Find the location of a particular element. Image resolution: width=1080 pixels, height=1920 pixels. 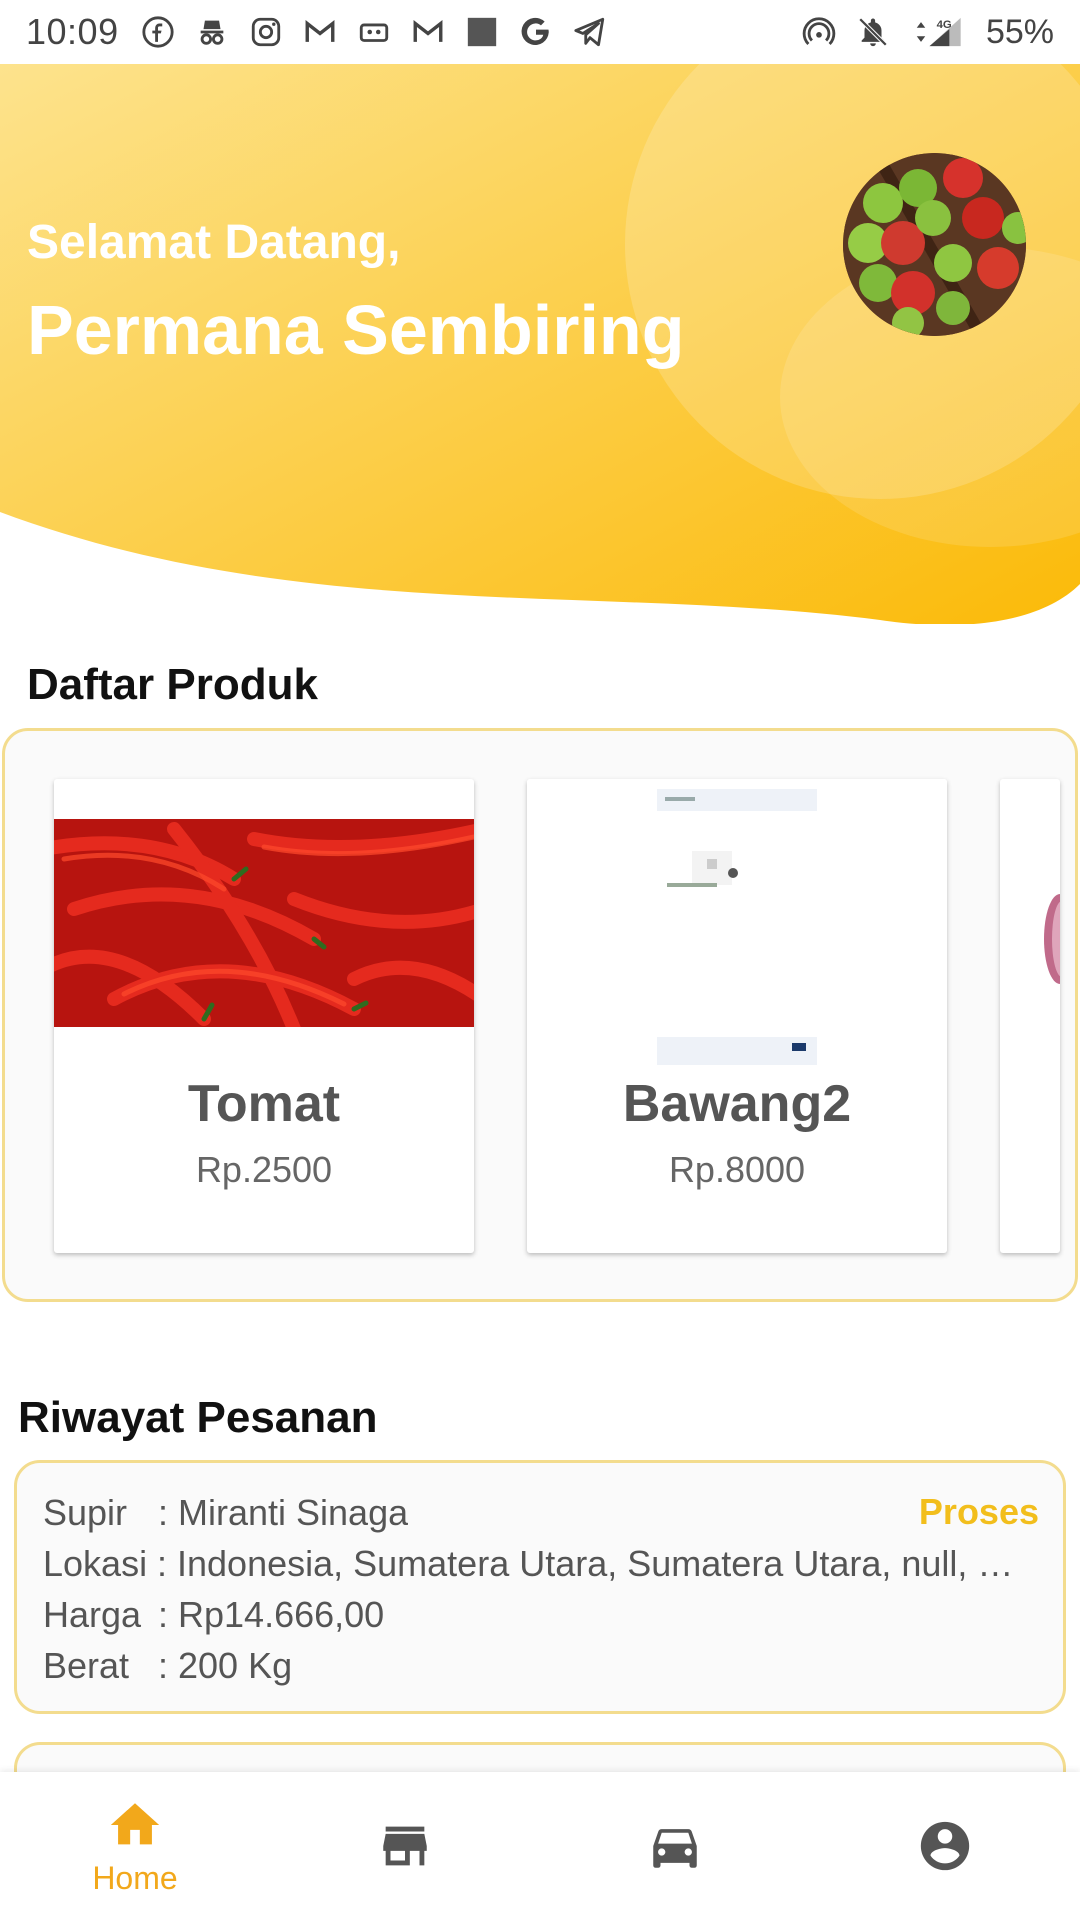

order-status-badge: Proses is located at coordinates (978, 1511).